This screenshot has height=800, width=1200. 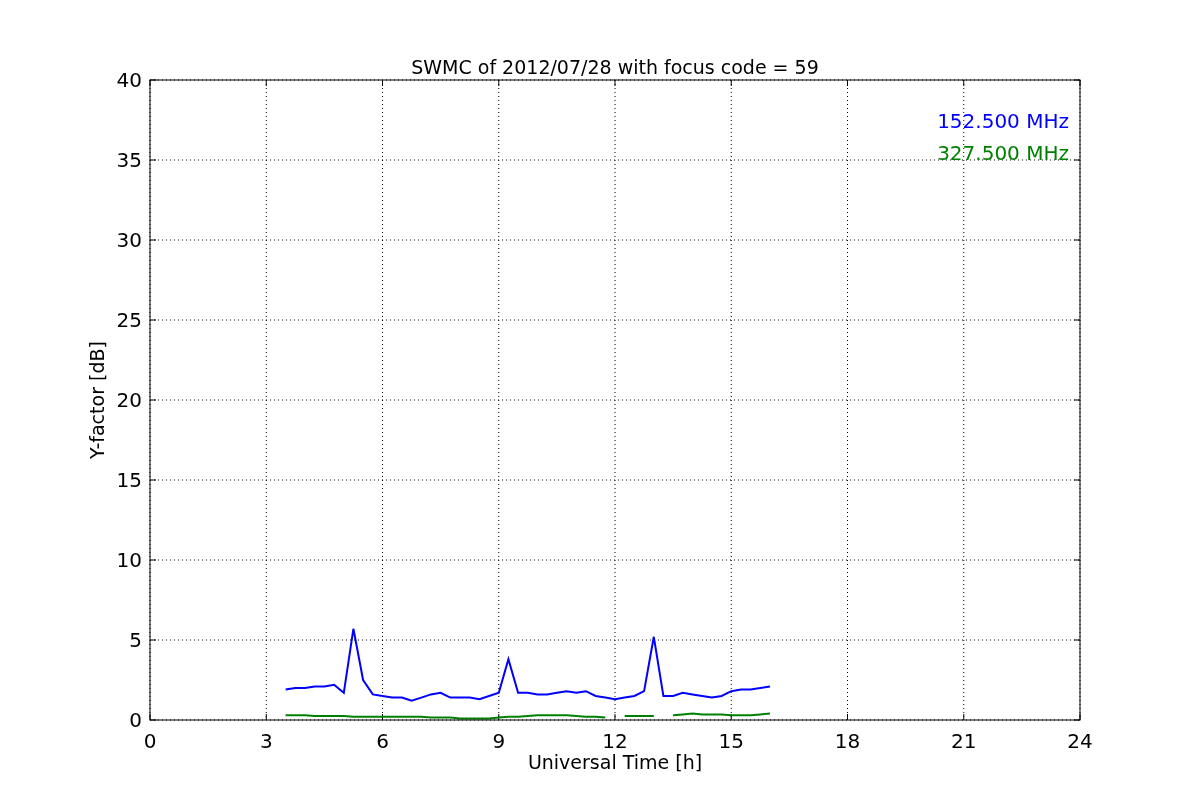 I want to click on x-axis-label: Universal Time [h], so click(x=615, y=762).